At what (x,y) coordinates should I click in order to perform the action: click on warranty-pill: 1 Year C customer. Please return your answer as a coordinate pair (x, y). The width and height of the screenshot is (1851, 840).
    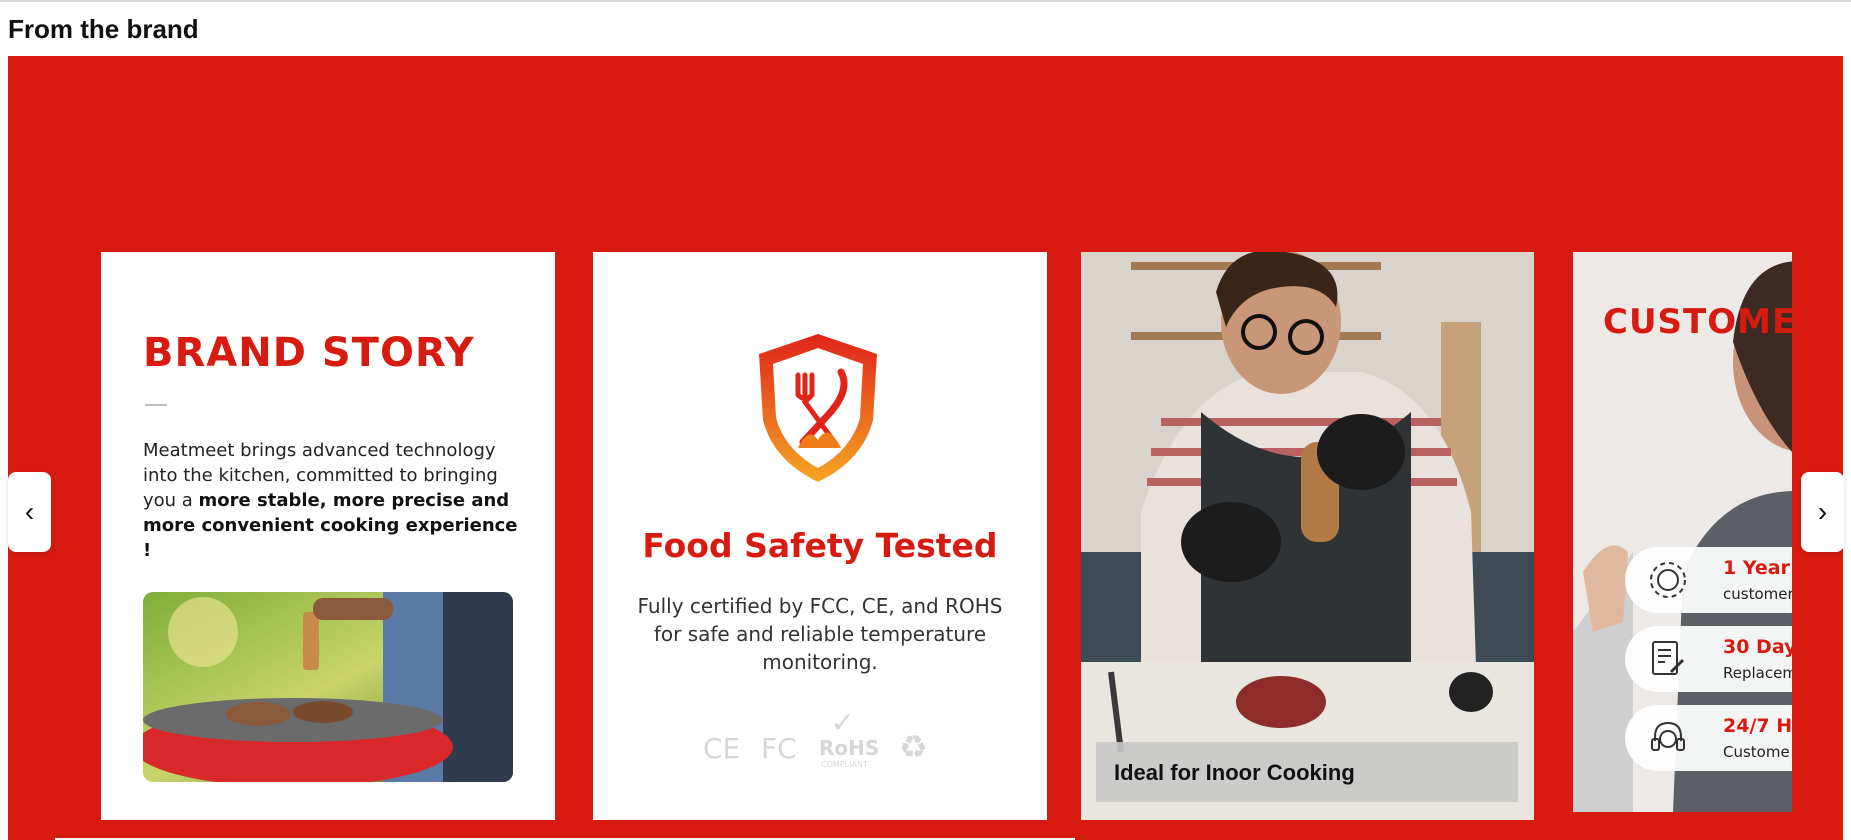
    Looking at the image, I should click on (1708, 580).